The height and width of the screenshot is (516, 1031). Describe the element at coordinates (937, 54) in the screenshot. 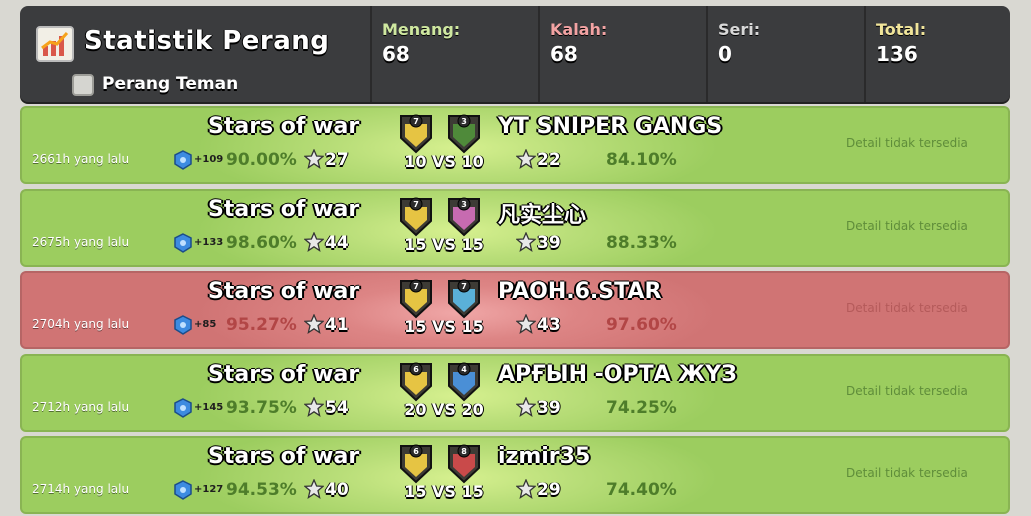

I see `total-stat: Total: 136` at that location.